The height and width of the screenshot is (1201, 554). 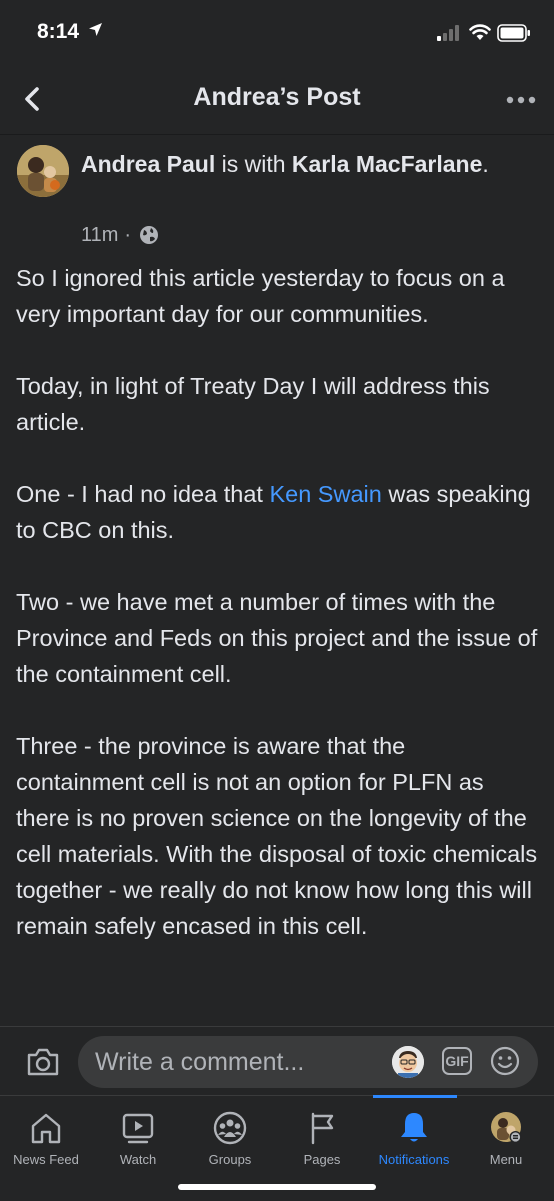 I want to click on wifi-icon, so click(x=480, y=32).